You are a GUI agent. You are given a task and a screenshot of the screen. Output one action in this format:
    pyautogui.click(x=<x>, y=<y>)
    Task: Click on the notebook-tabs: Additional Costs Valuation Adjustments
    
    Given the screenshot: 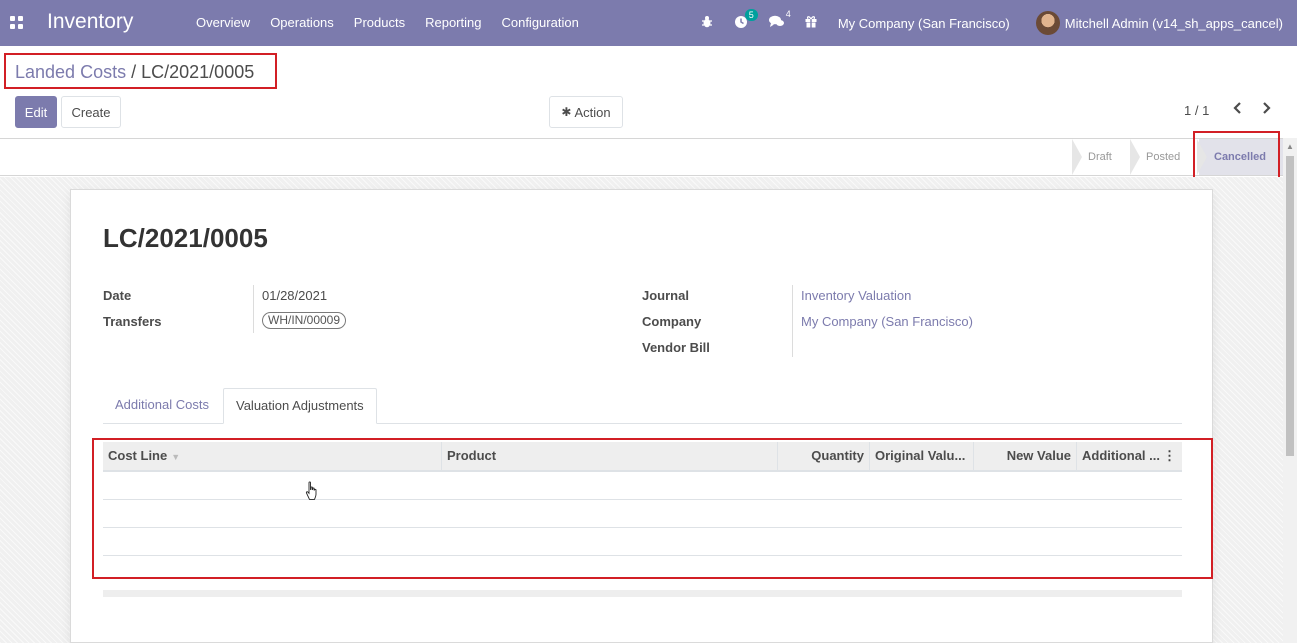 What is the action you would take?
    pyautogui.click(x=642, y=406)
    